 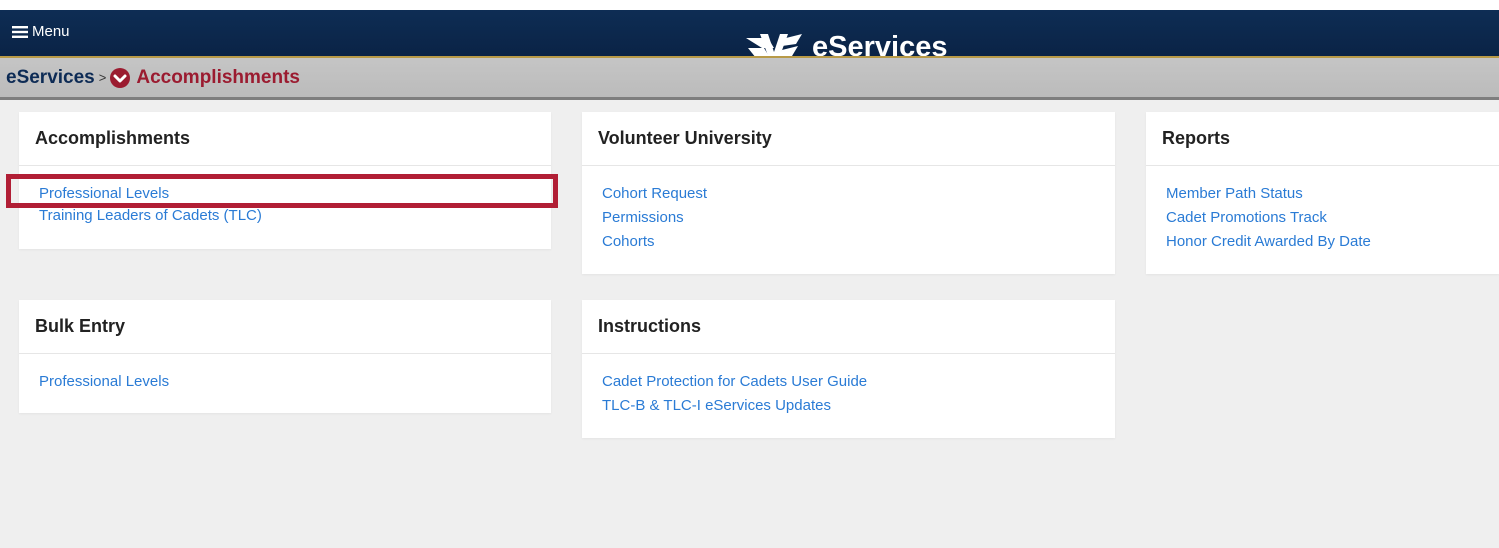 What do you see at coordinates (848, 139) in the screenshot?
I see `panel-title: Volunteer University` at bounding box center [848, 139].